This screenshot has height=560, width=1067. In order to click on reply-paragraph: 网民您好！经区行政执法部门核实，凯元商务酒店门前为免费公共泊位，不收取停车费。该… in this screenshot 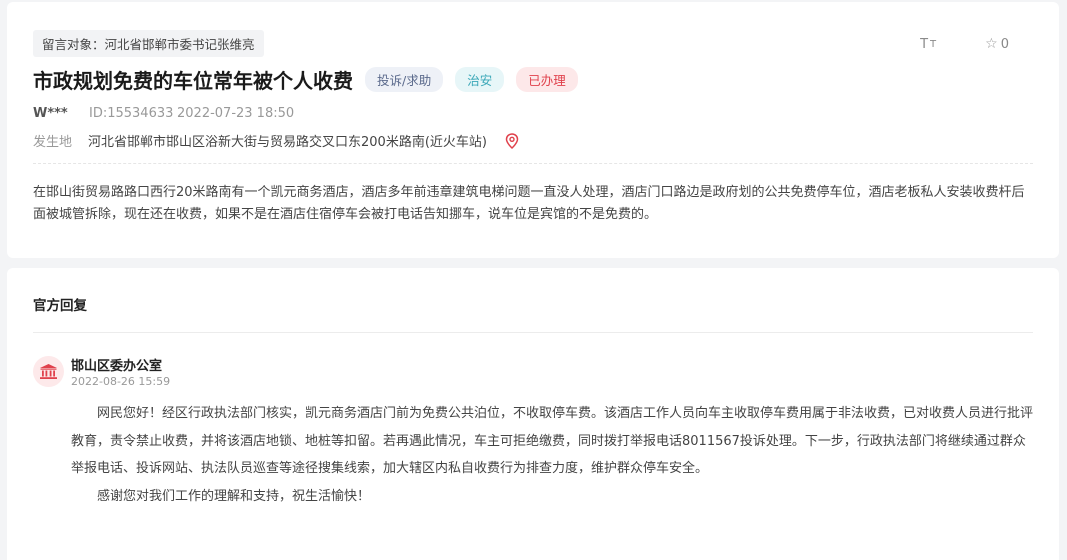, I will do `click(552, 441)`.